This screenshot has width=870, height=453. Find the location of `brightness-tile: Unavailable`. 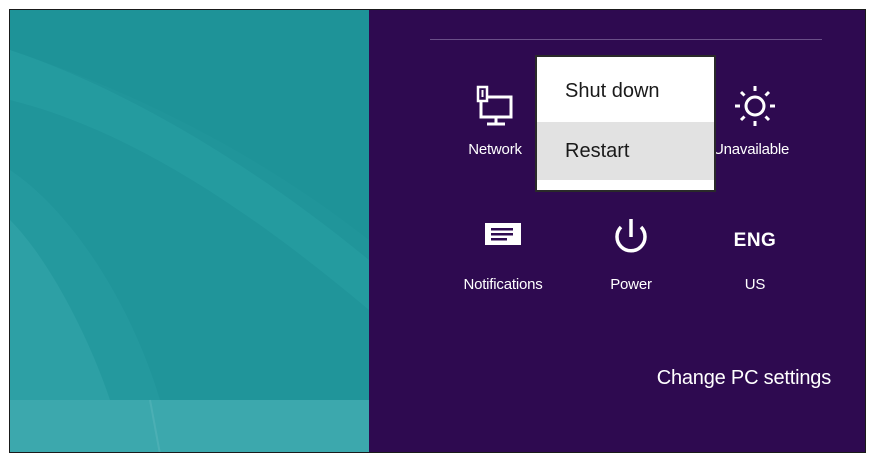

brightness-tile: Unavailable is located at coordinates (756, 125).